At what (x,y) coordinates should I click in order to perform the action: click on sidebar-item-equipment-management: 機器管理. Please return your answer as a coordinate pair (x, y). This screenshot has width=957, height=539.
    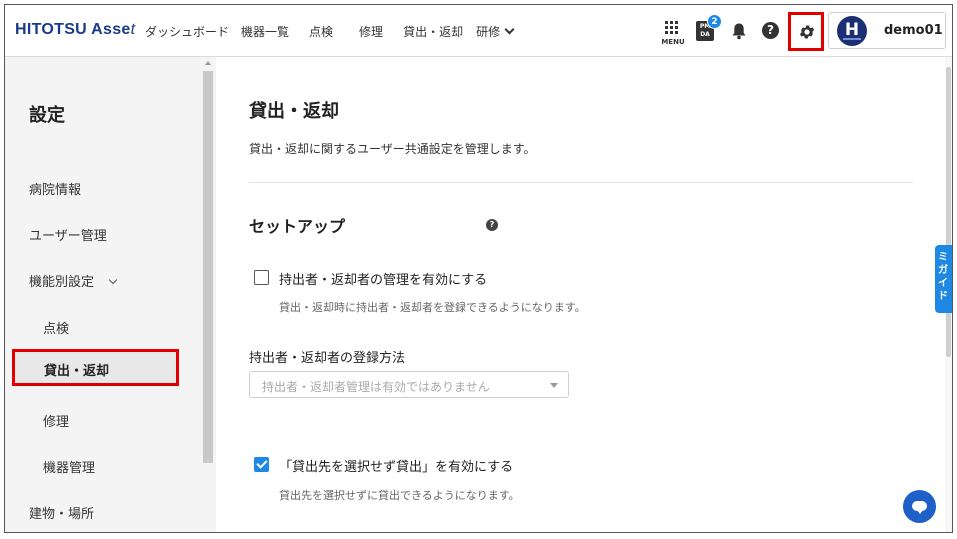
    Looking at the image, I should click on (69, 466).